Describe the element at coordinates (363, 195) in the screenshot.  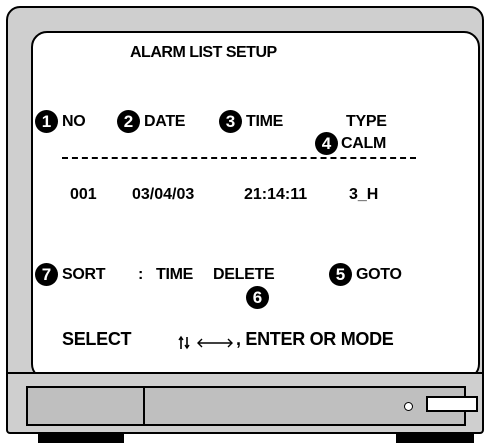
I see `row-type: 3_H` at that location.